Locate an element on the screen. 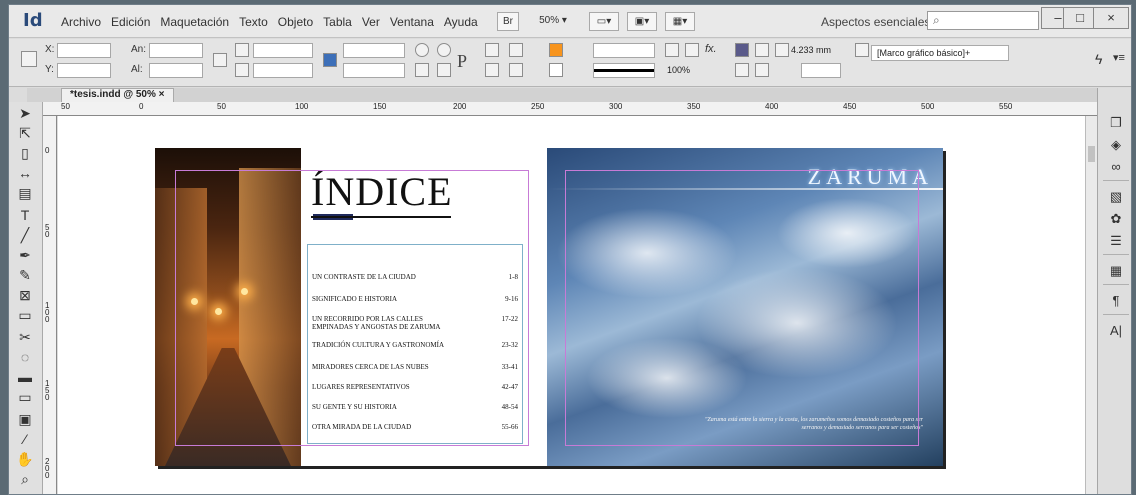 The height and width of the screenshot is (495, 1136). vertical-scrollbar is located at coordinates (1091, 305).